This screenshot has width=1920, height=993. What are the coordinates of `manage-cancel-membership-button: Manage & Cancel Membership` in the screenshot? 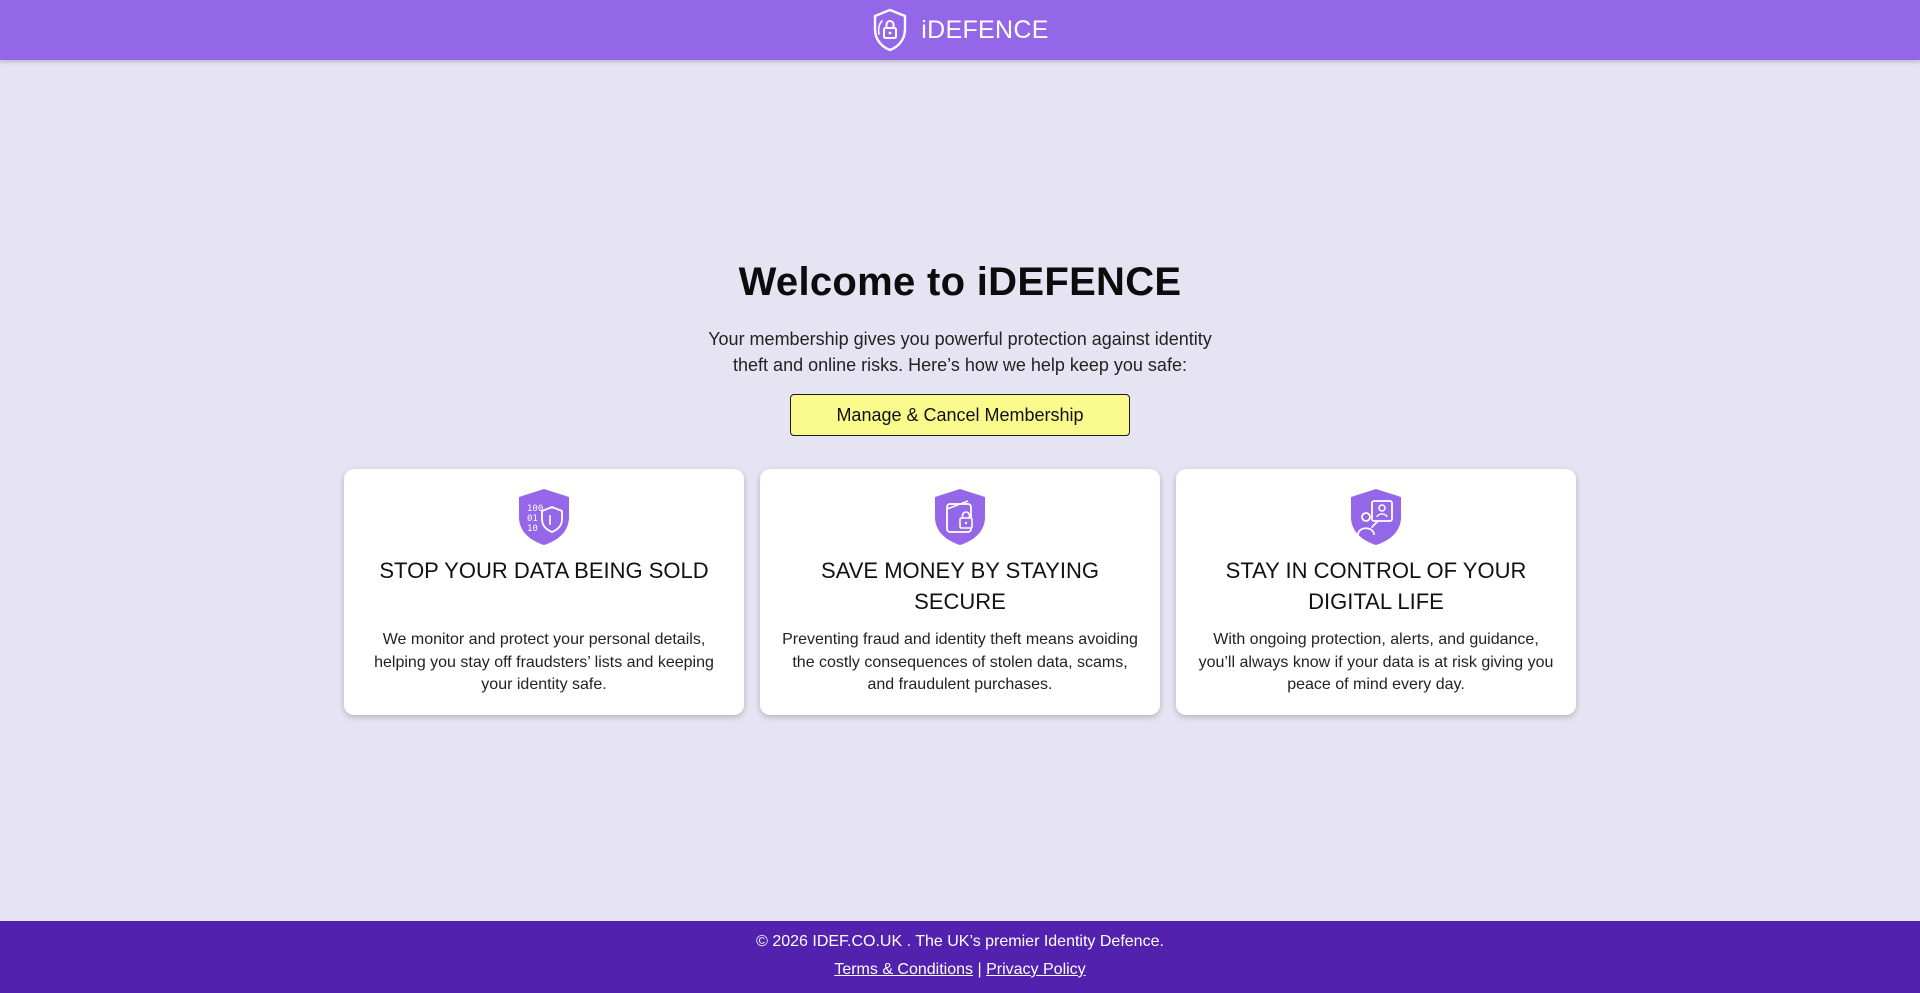 It's located at (960, 415).